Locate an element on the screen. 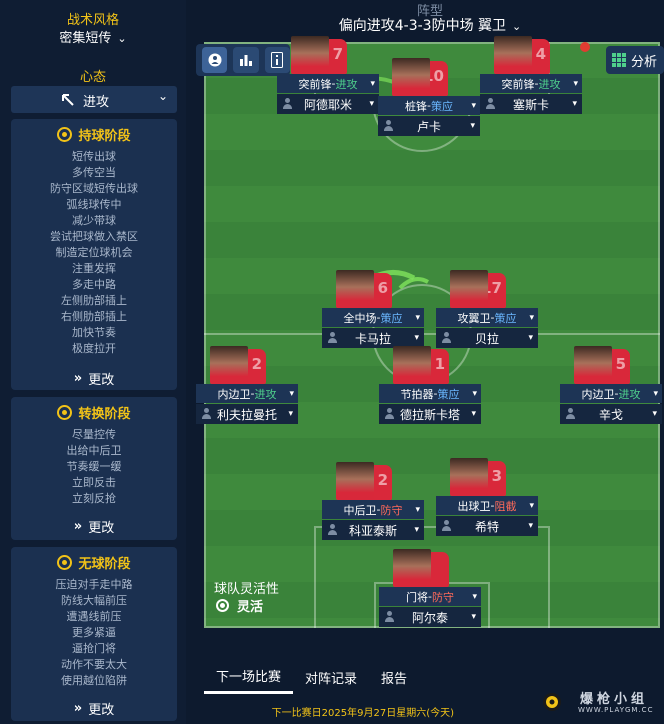 The width and height of the screenshot is (664, 724). flexibility-select: 灵活 is located at coordinates (239, 605).